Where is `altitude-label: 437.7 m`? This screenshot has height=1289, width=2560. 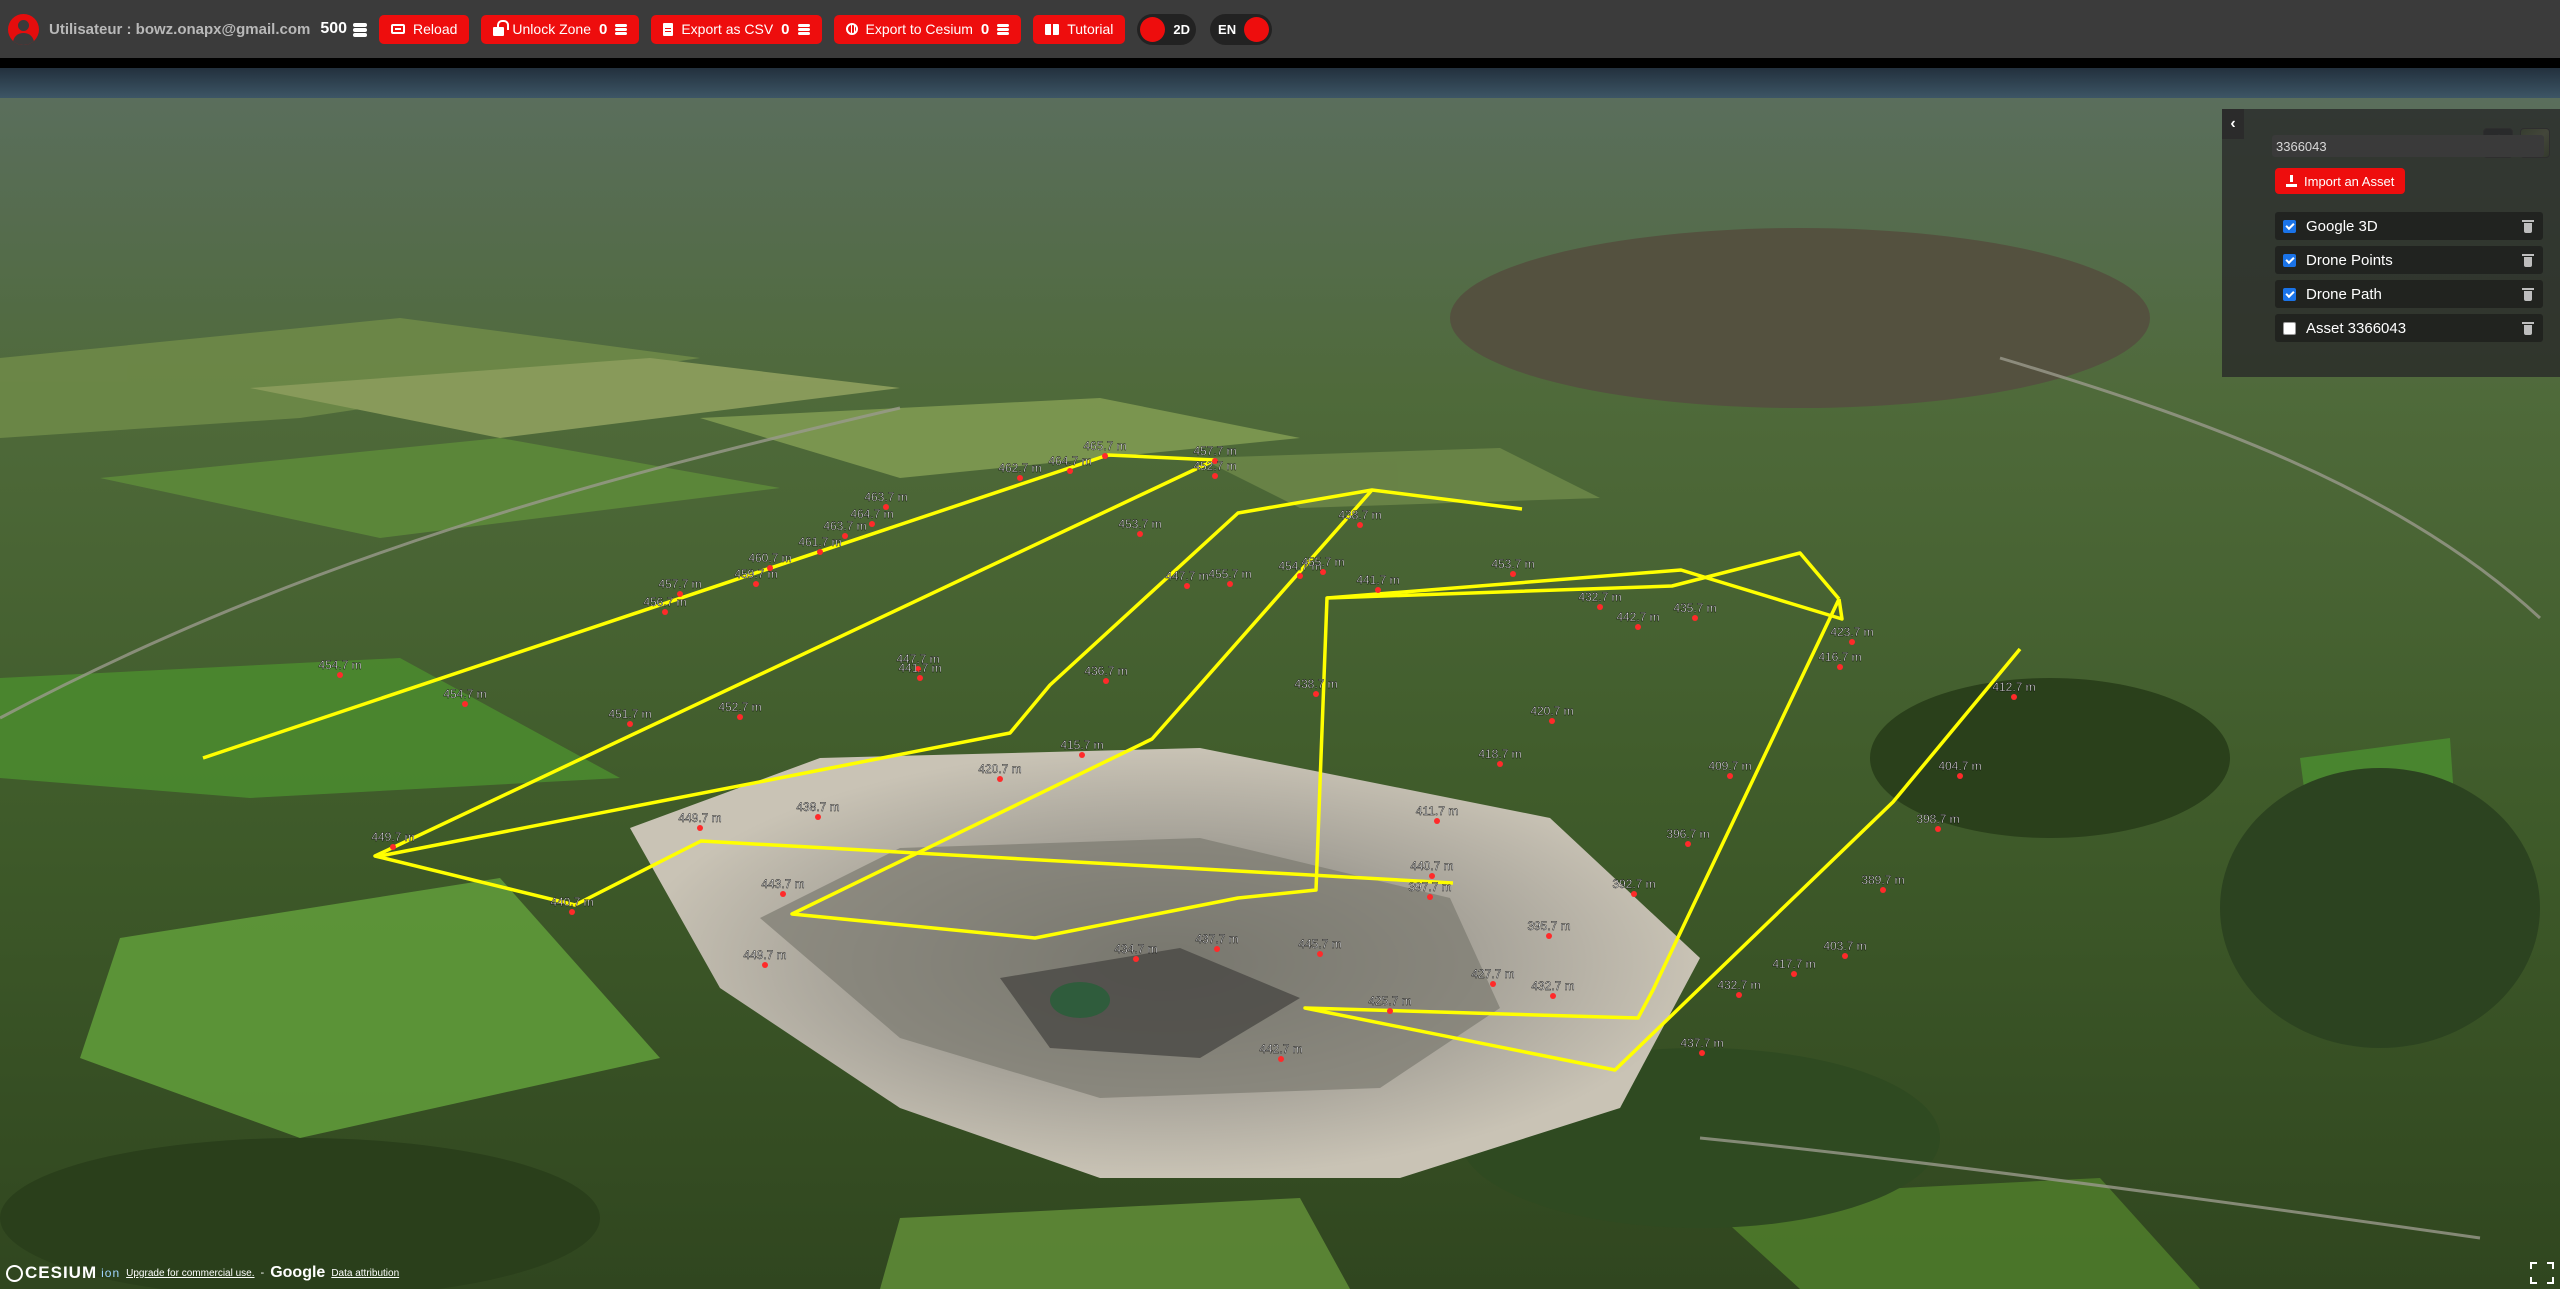
altitude-label: 437.7 m is located at coordinates (1216, 939).